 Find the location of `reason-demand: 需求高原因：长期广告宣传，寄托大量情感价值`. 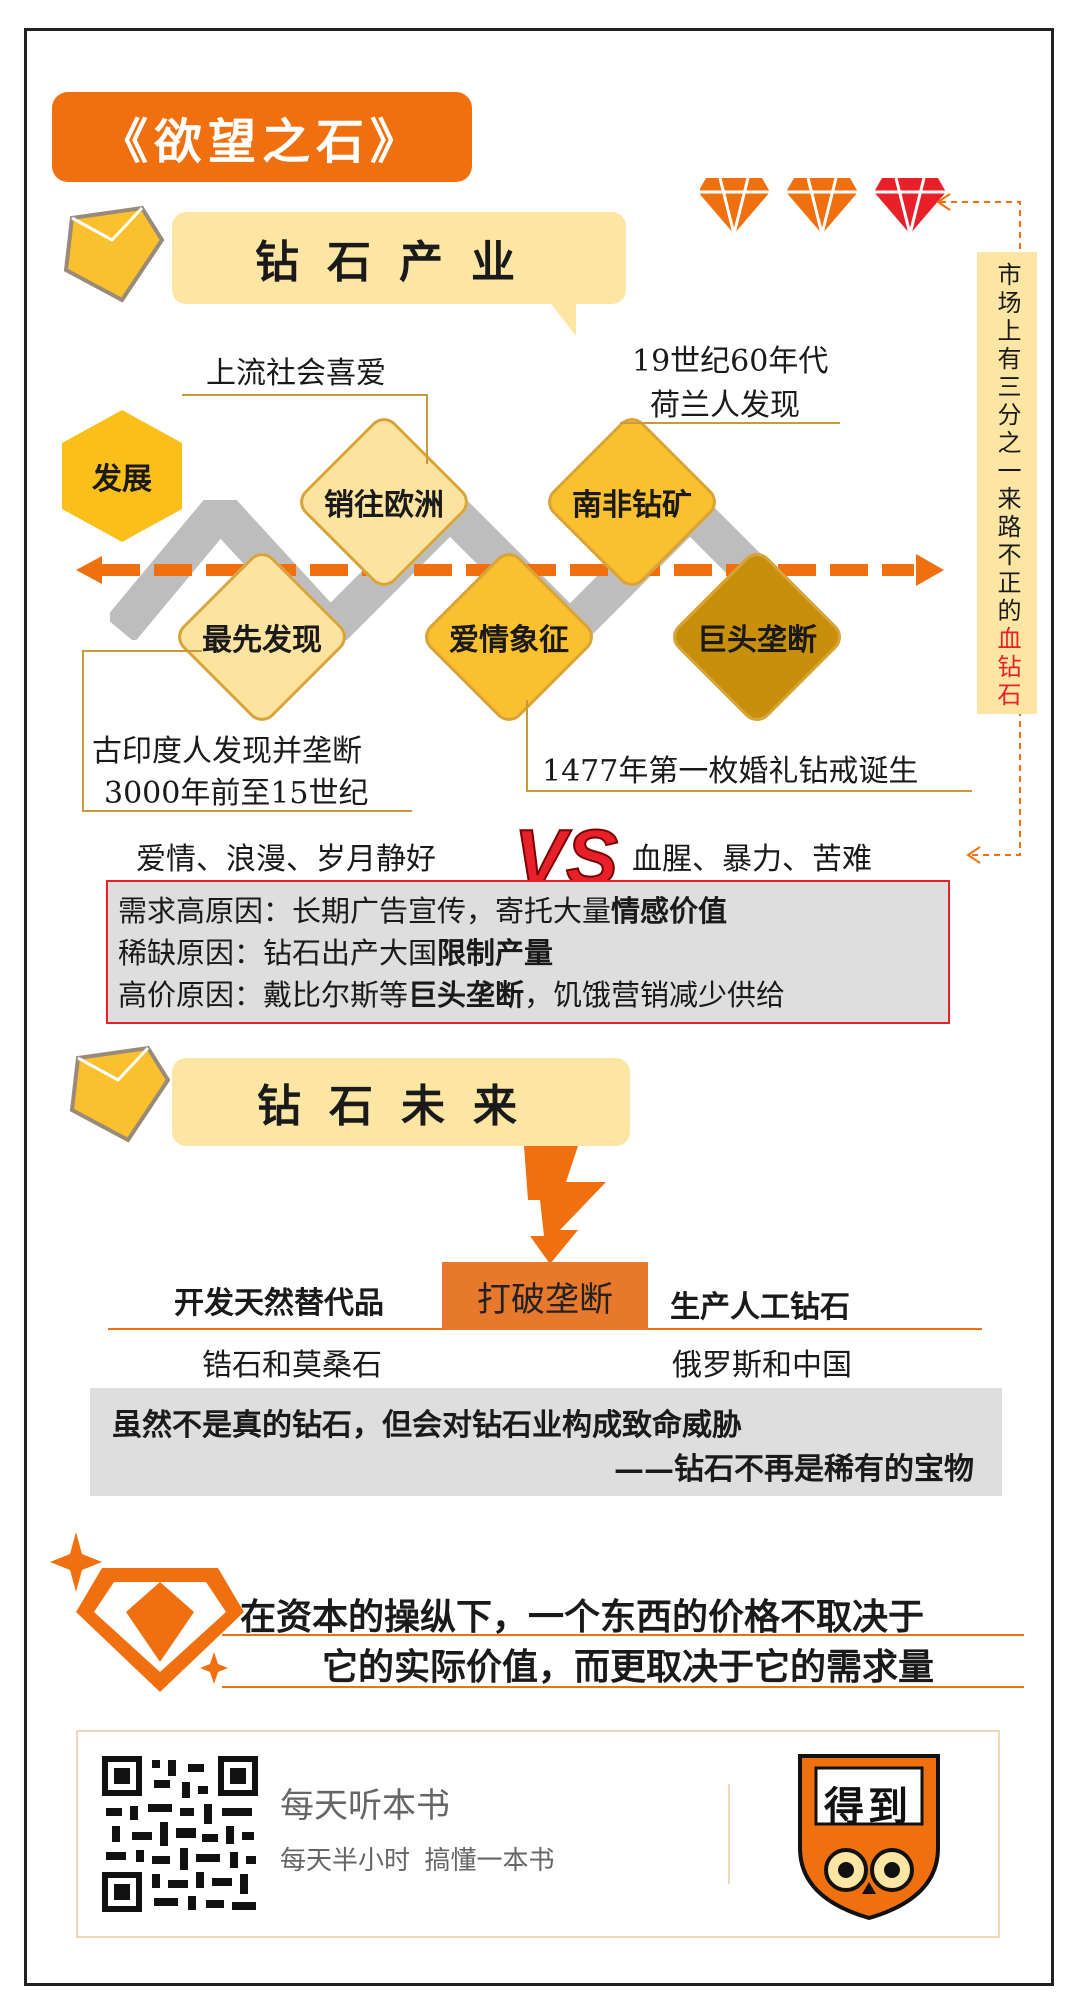

reason-demand: 需求高原因：长期广告宣传，寄托大量情感价值 is located at coordinates (423, 911).